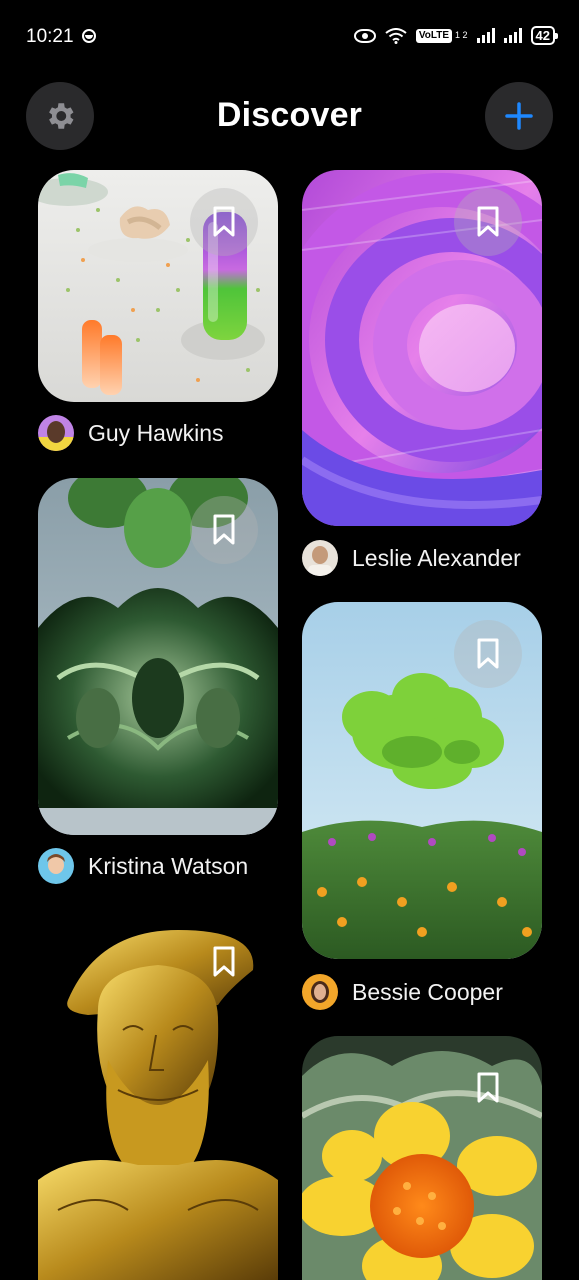 This screenshot has height=1280, width=579. What do you see at coordinates (168, 865) in the screenshot?
I see `author-name: Kristina Watson` at bounding box center [168, 865].